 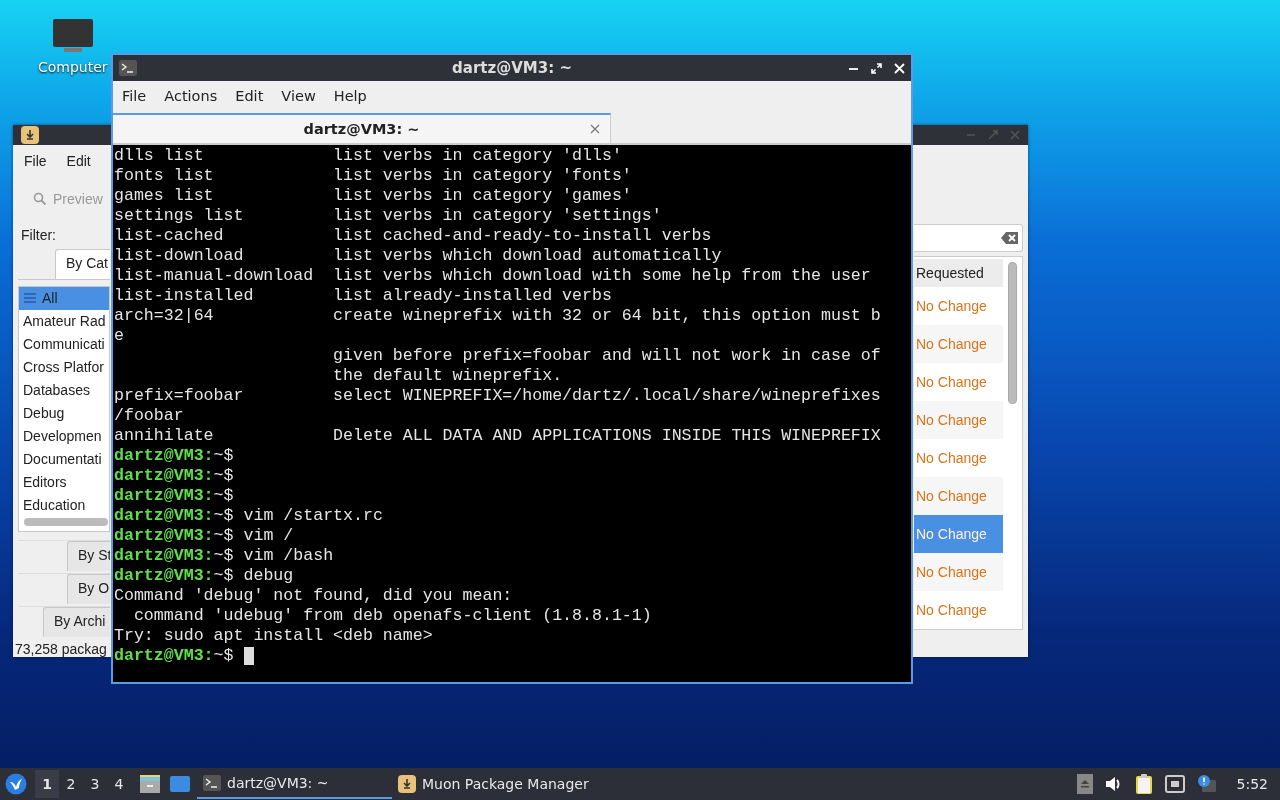 What do you see at coordinates (64, 413) in the screenshot?
I see `category-item: Debug` at bounding box center [64, 413].